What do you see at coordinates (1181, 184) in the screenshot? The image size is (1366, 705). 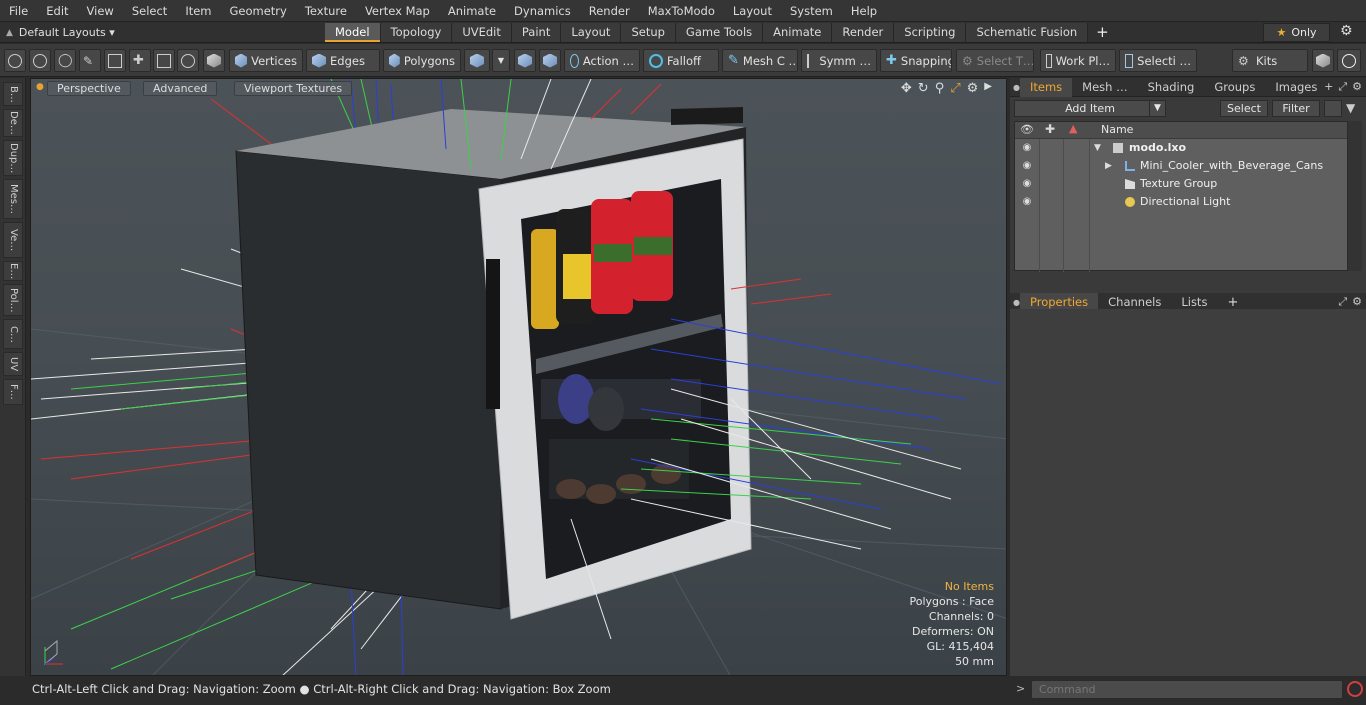 I see `tree-row-texture-group: ◉ Texture Group` at bounding box center [1181, 184].